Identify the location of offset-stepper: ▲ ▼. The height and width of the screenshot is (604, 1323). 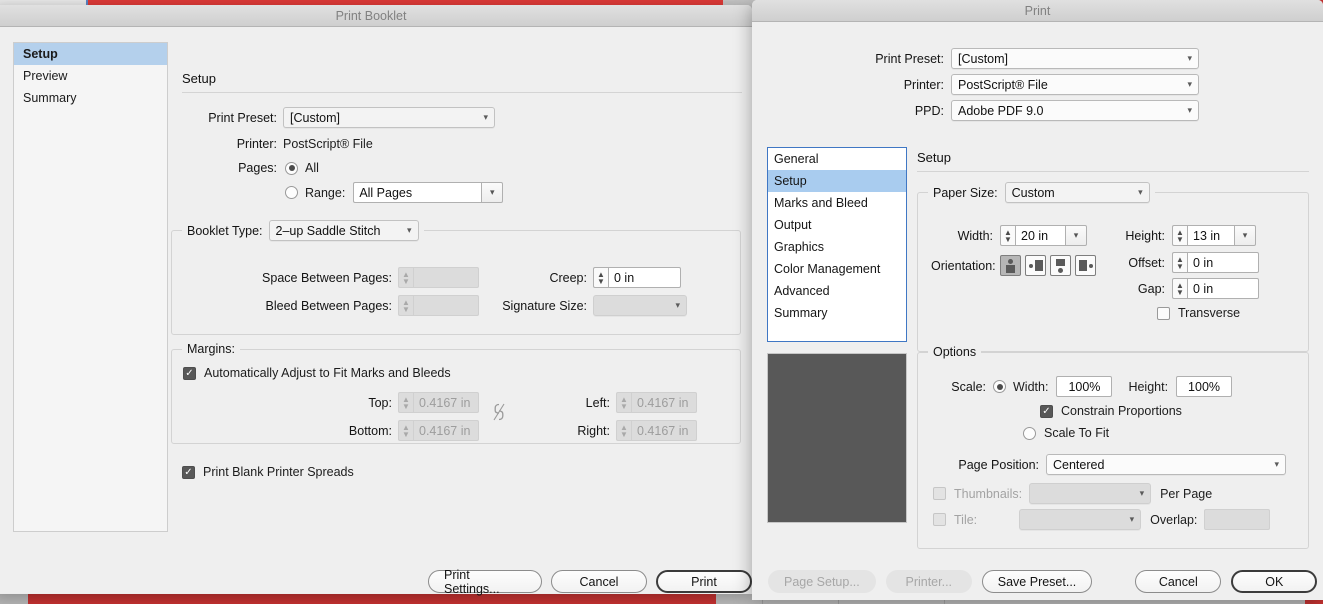
(1179, 262).